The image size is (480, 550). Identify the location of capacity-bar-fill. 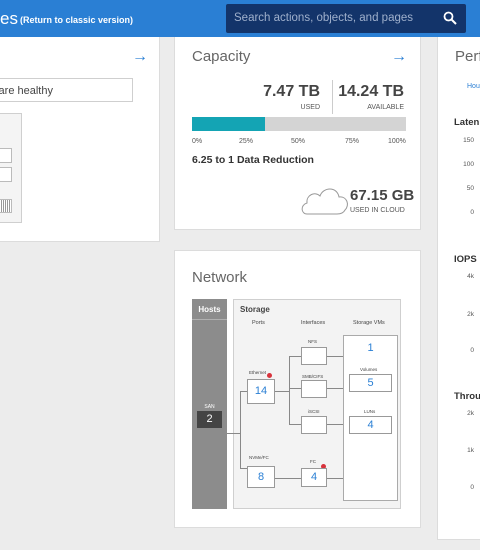
(228, 124).